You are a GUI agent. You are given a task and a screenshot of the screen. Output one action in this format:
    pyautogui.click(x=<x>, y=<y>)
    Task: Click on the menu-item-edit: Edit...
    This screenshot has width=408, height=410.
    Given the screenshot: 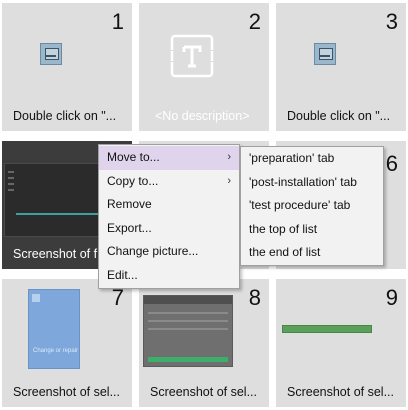 What is the action you would take?
    pyautogui.click(x=169, y=276)
    